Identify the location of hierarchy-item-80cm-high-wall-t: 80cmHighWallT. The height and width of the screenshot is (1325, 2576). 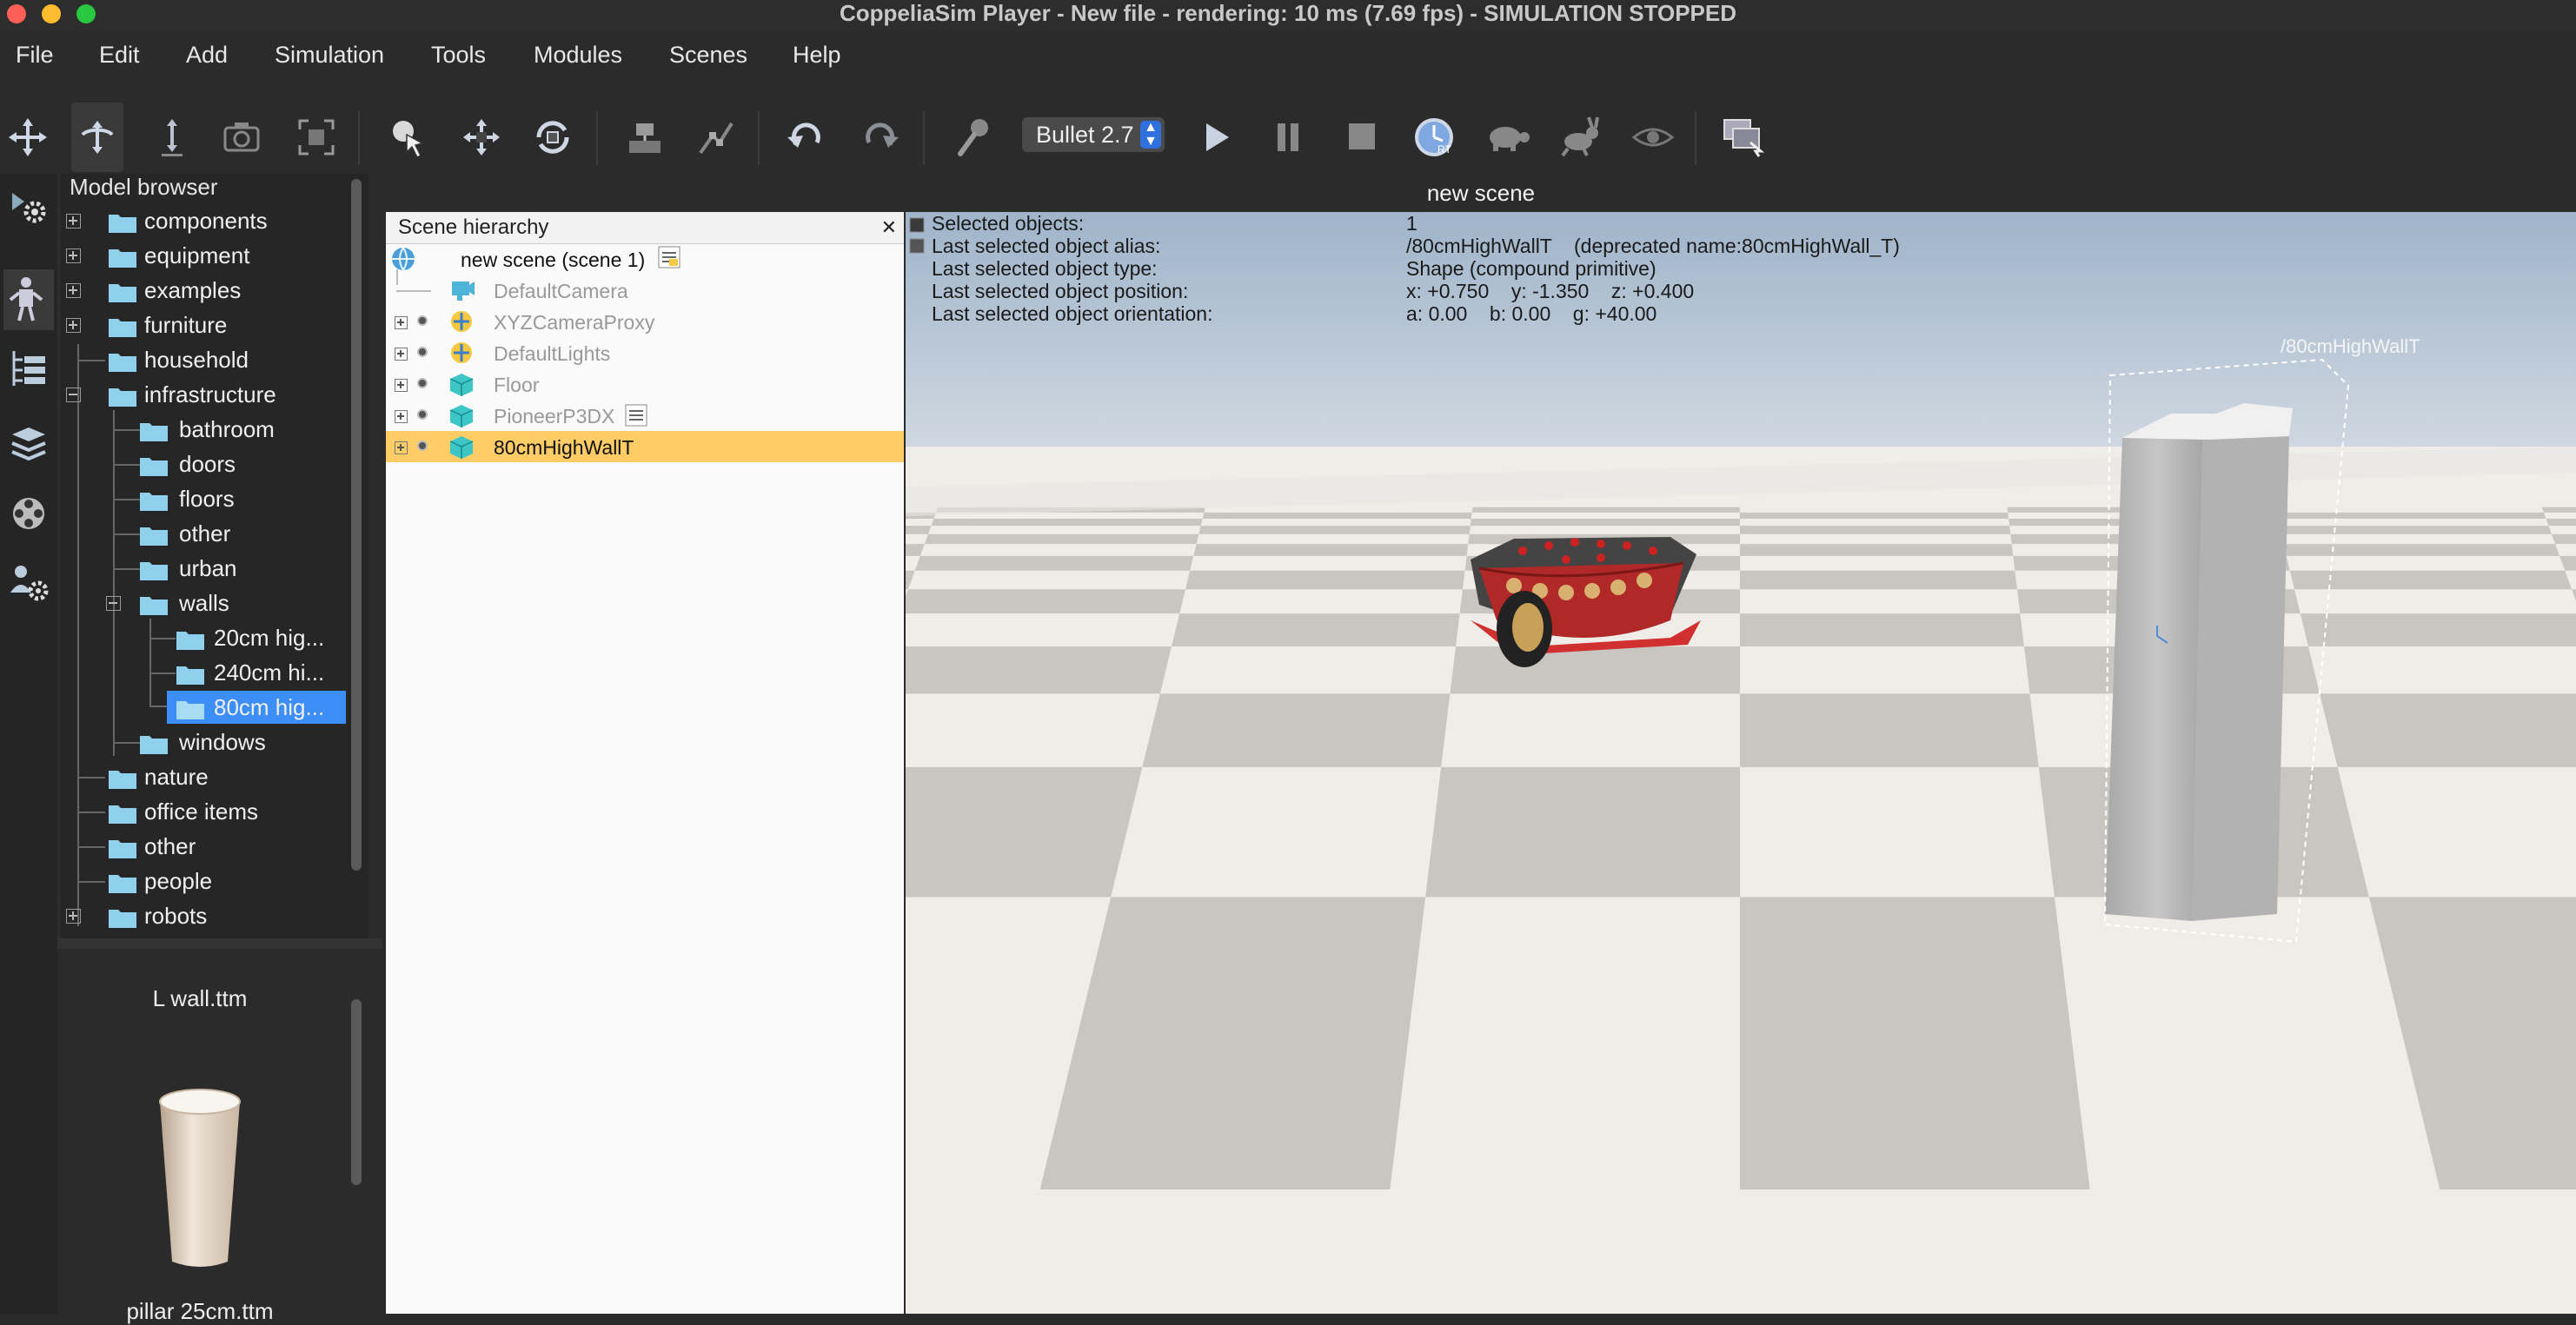
(645, 446).